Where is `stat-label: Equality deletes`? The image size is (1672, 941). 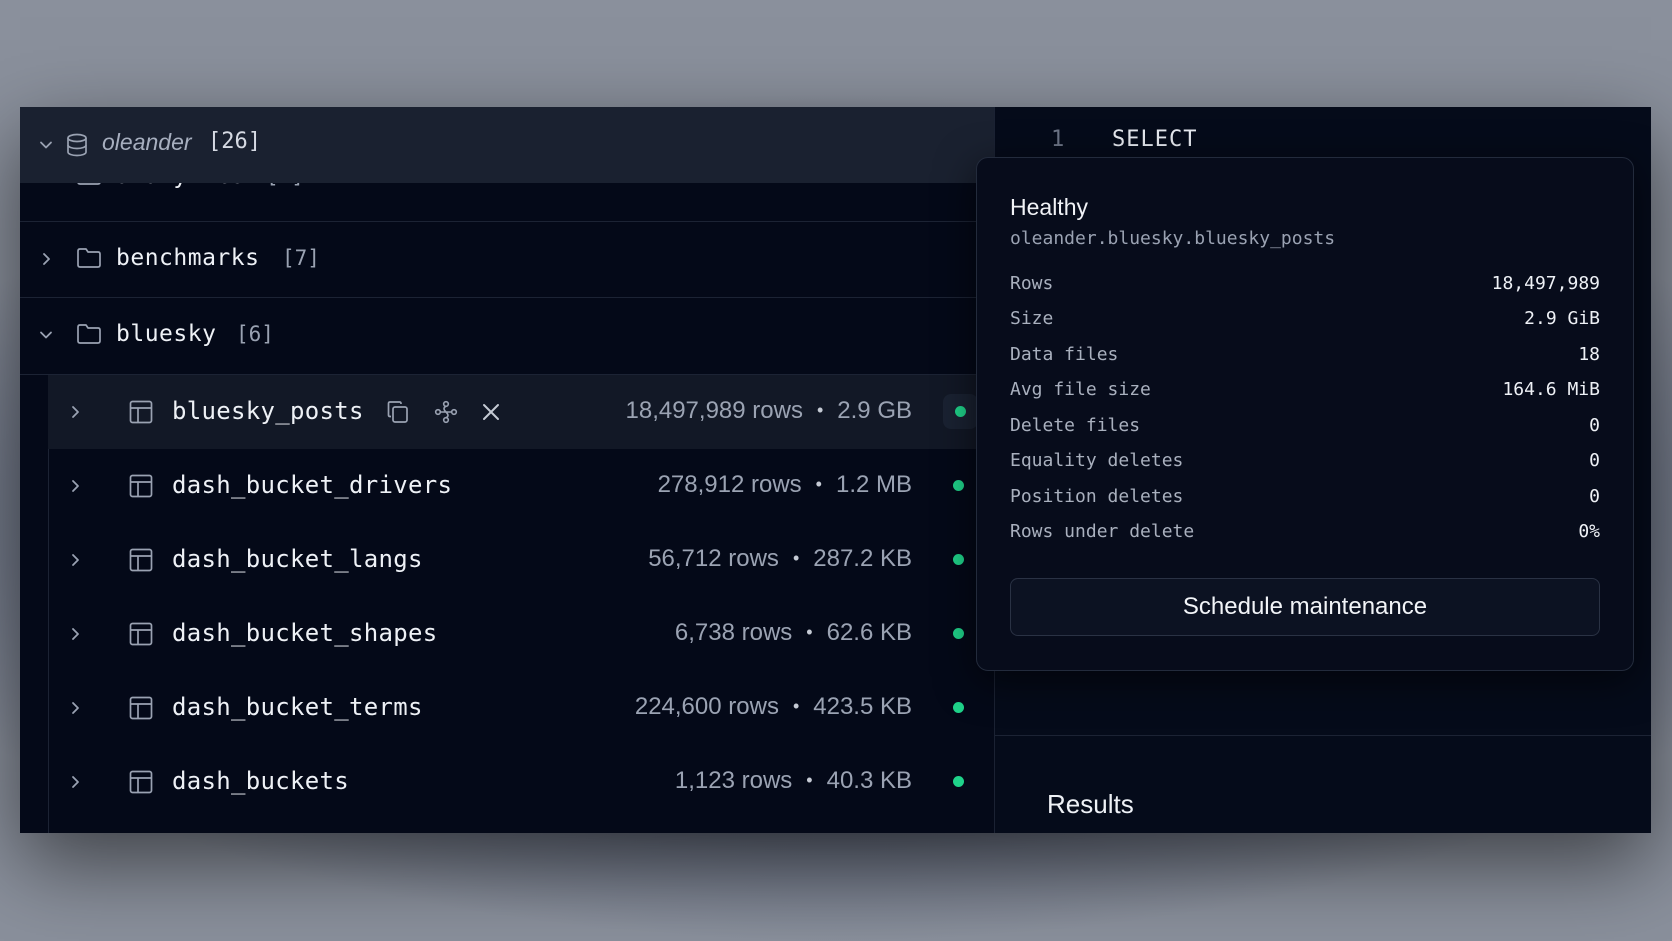 stat-label: Equality deletes is located at coordinates (1097, 460).